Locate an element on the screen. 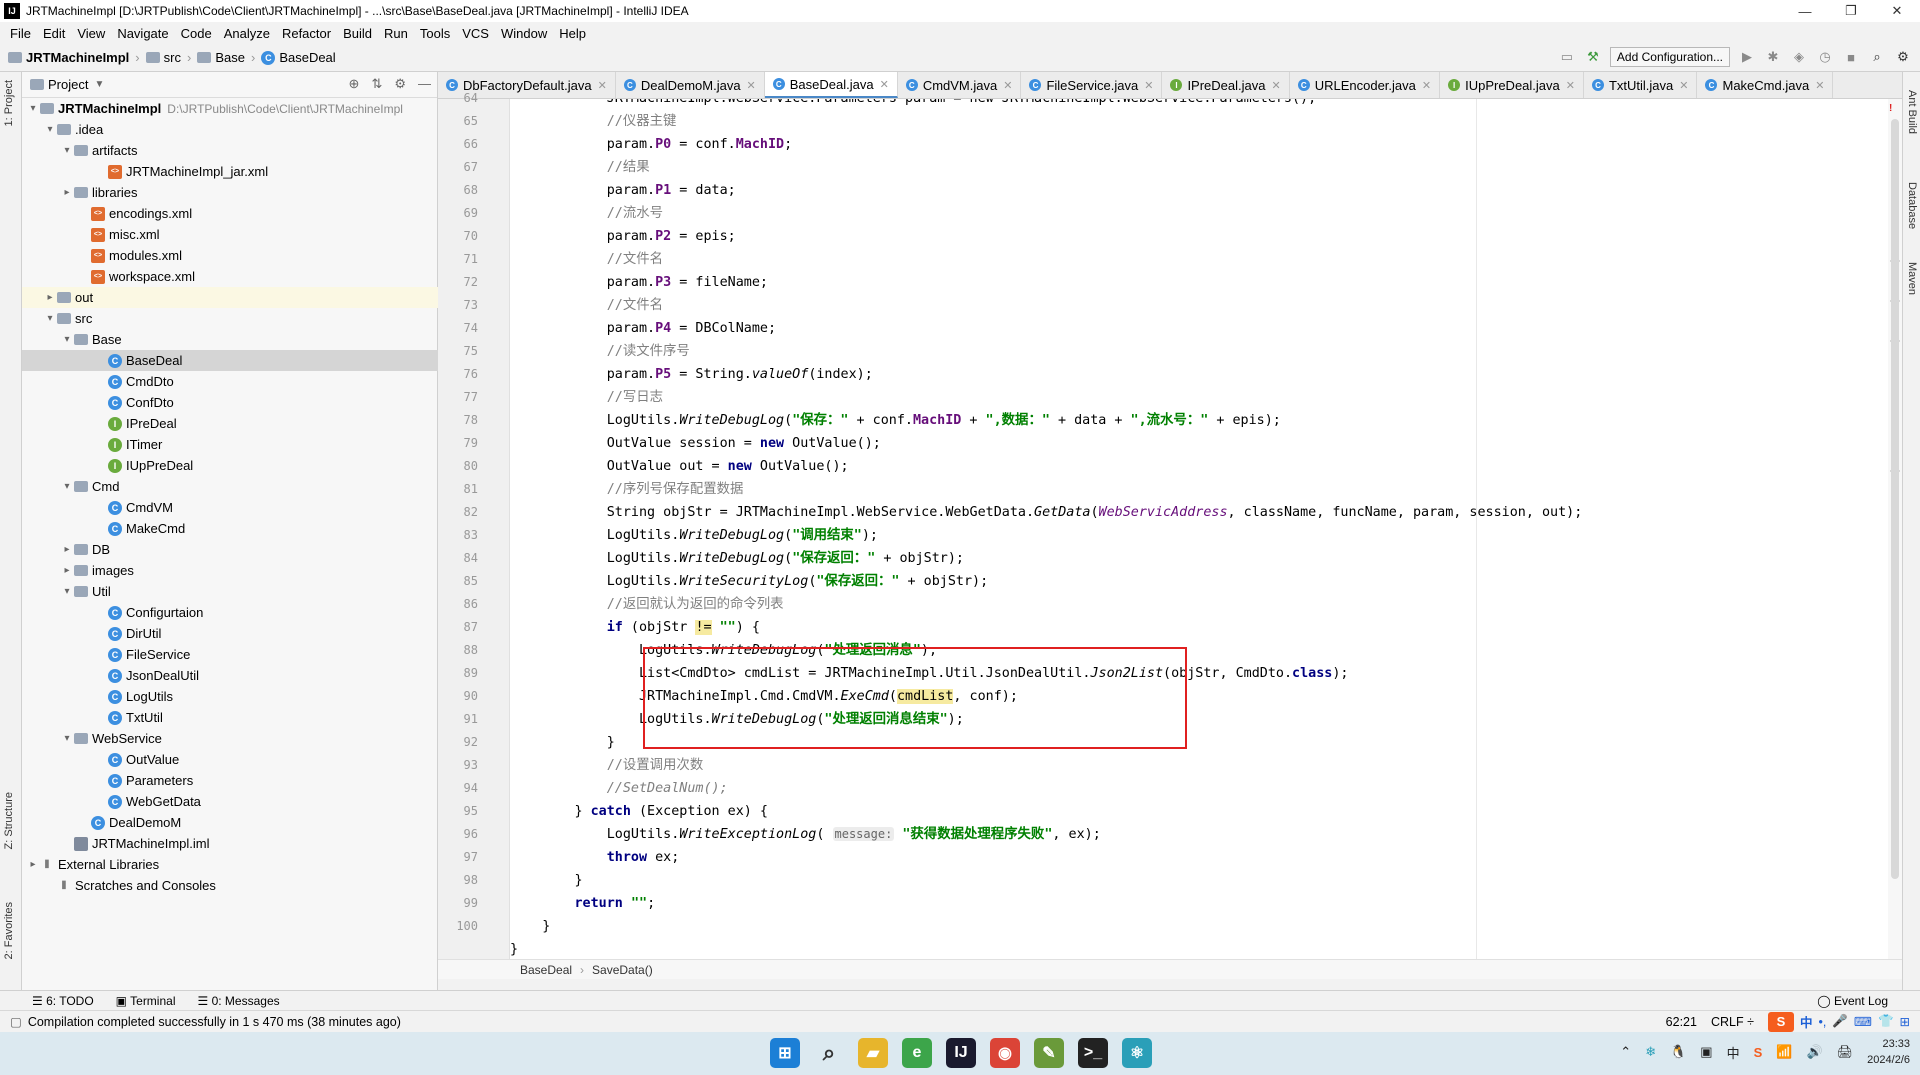 Image resolution: width=1920 pixels, height=1075 pixels. editor-tab: C FileService.java ✕ is located at coordinates (1092, 85).